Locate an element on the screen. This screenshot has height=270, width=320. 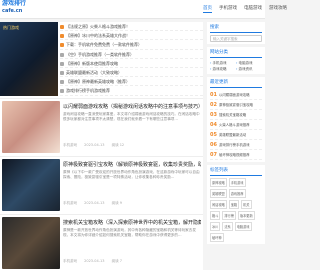
tag-link: 电脑游戏 is located at coordinates (243, 226).